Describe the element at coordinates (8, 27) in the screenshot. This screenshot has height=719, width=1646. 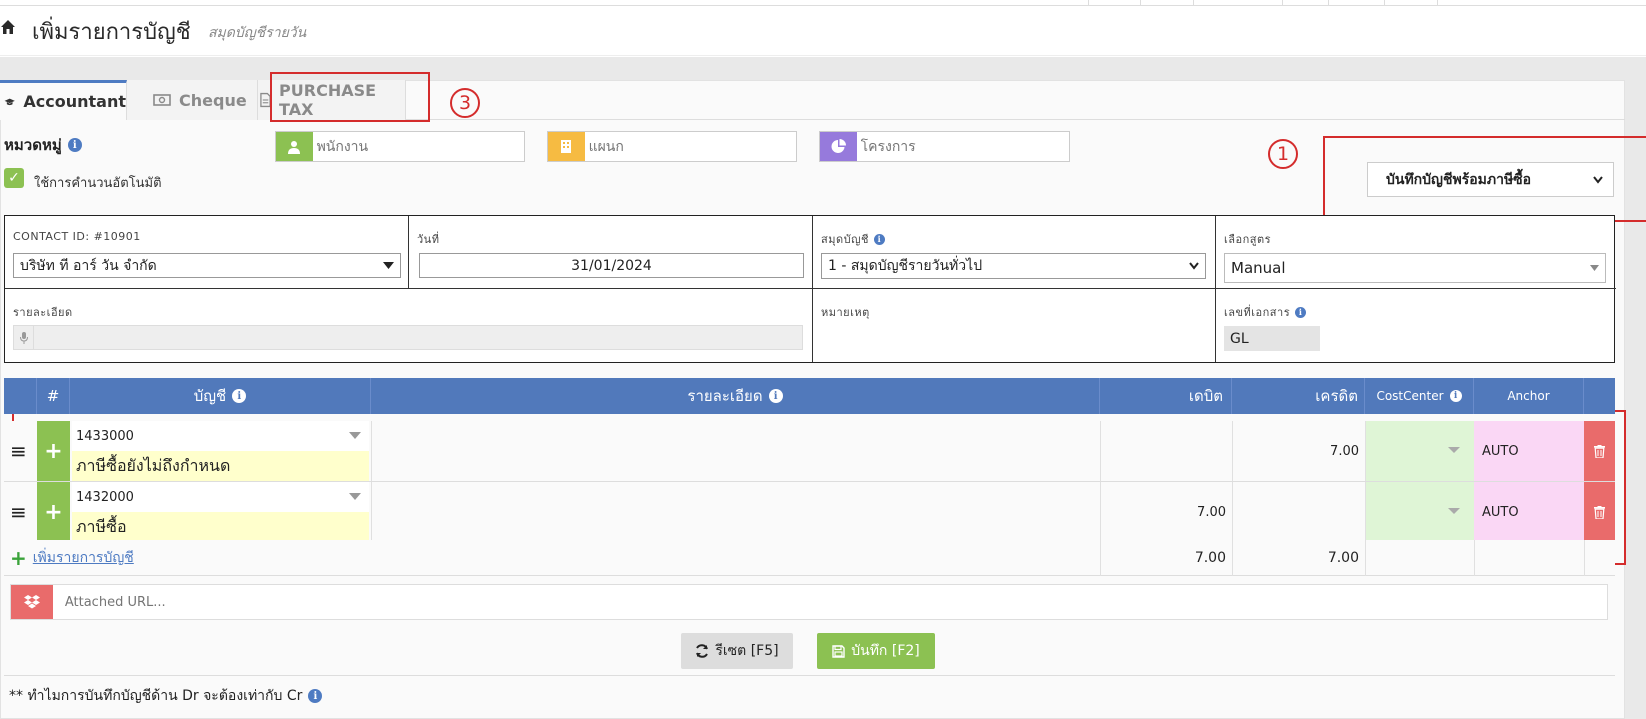
I see `home-icon` at that location.